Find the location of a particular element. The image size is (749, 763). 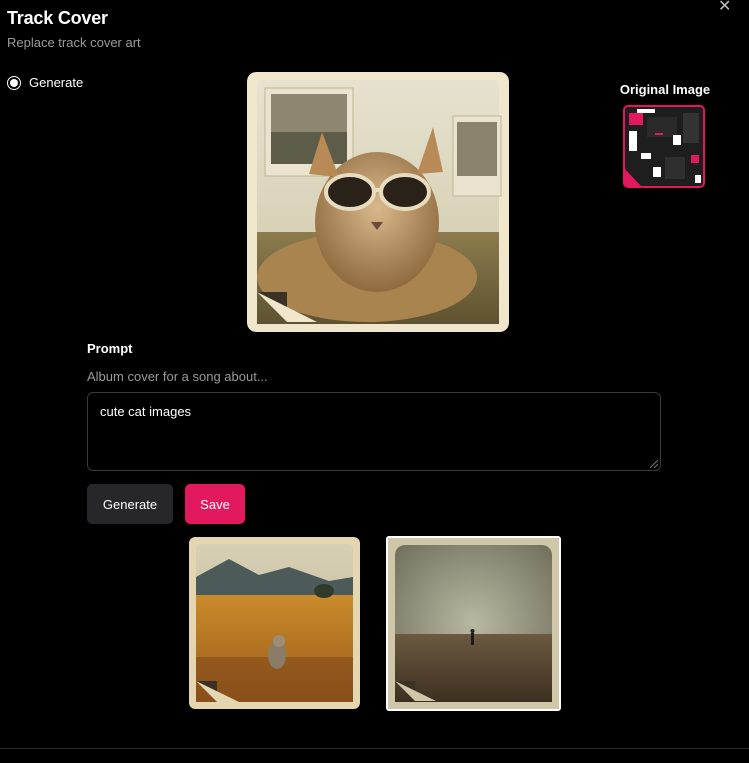

radio-button is located at coordinates (14, 82).